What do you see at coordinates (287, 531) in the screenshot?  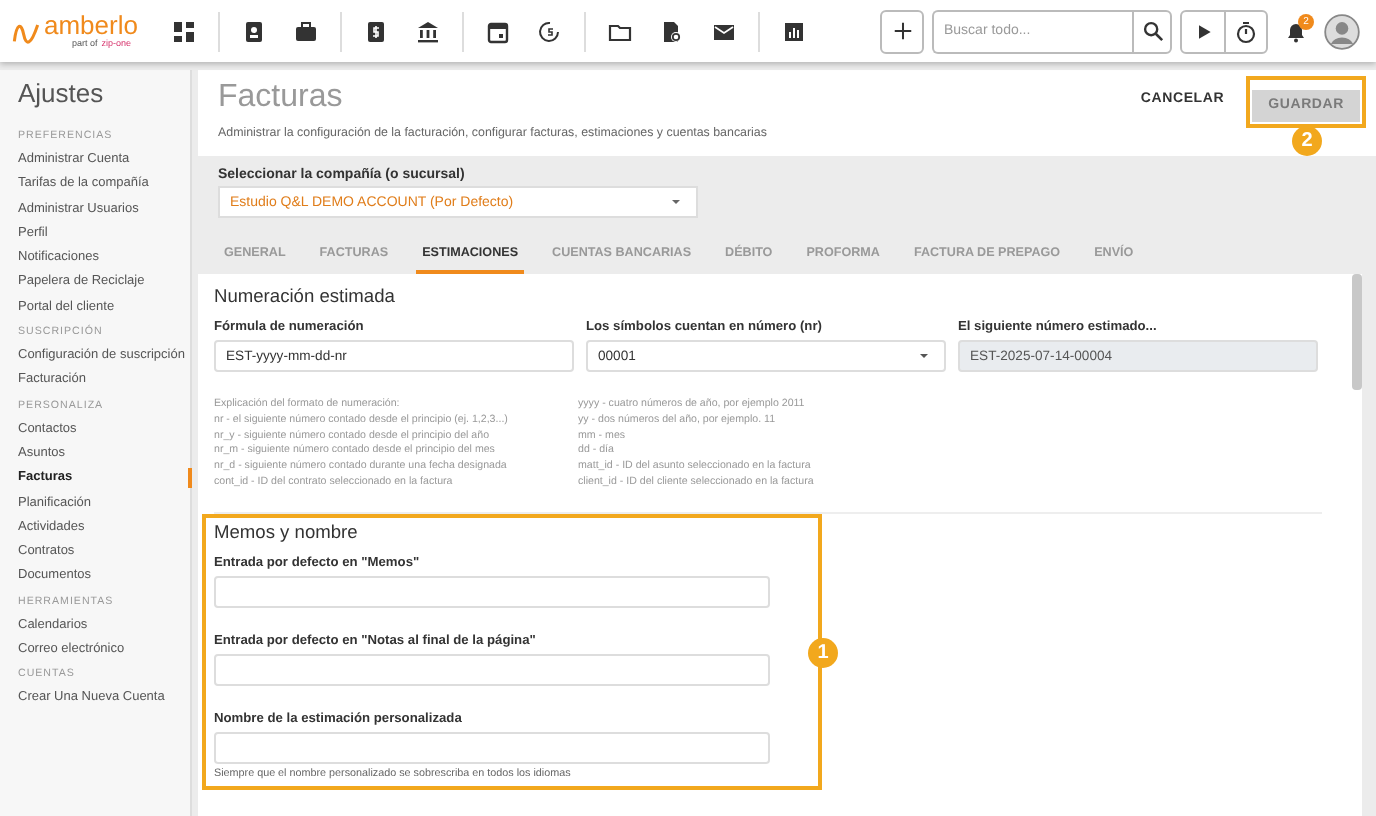 I see `section-title: Memos y nombre` at bounding box center [287, 531].